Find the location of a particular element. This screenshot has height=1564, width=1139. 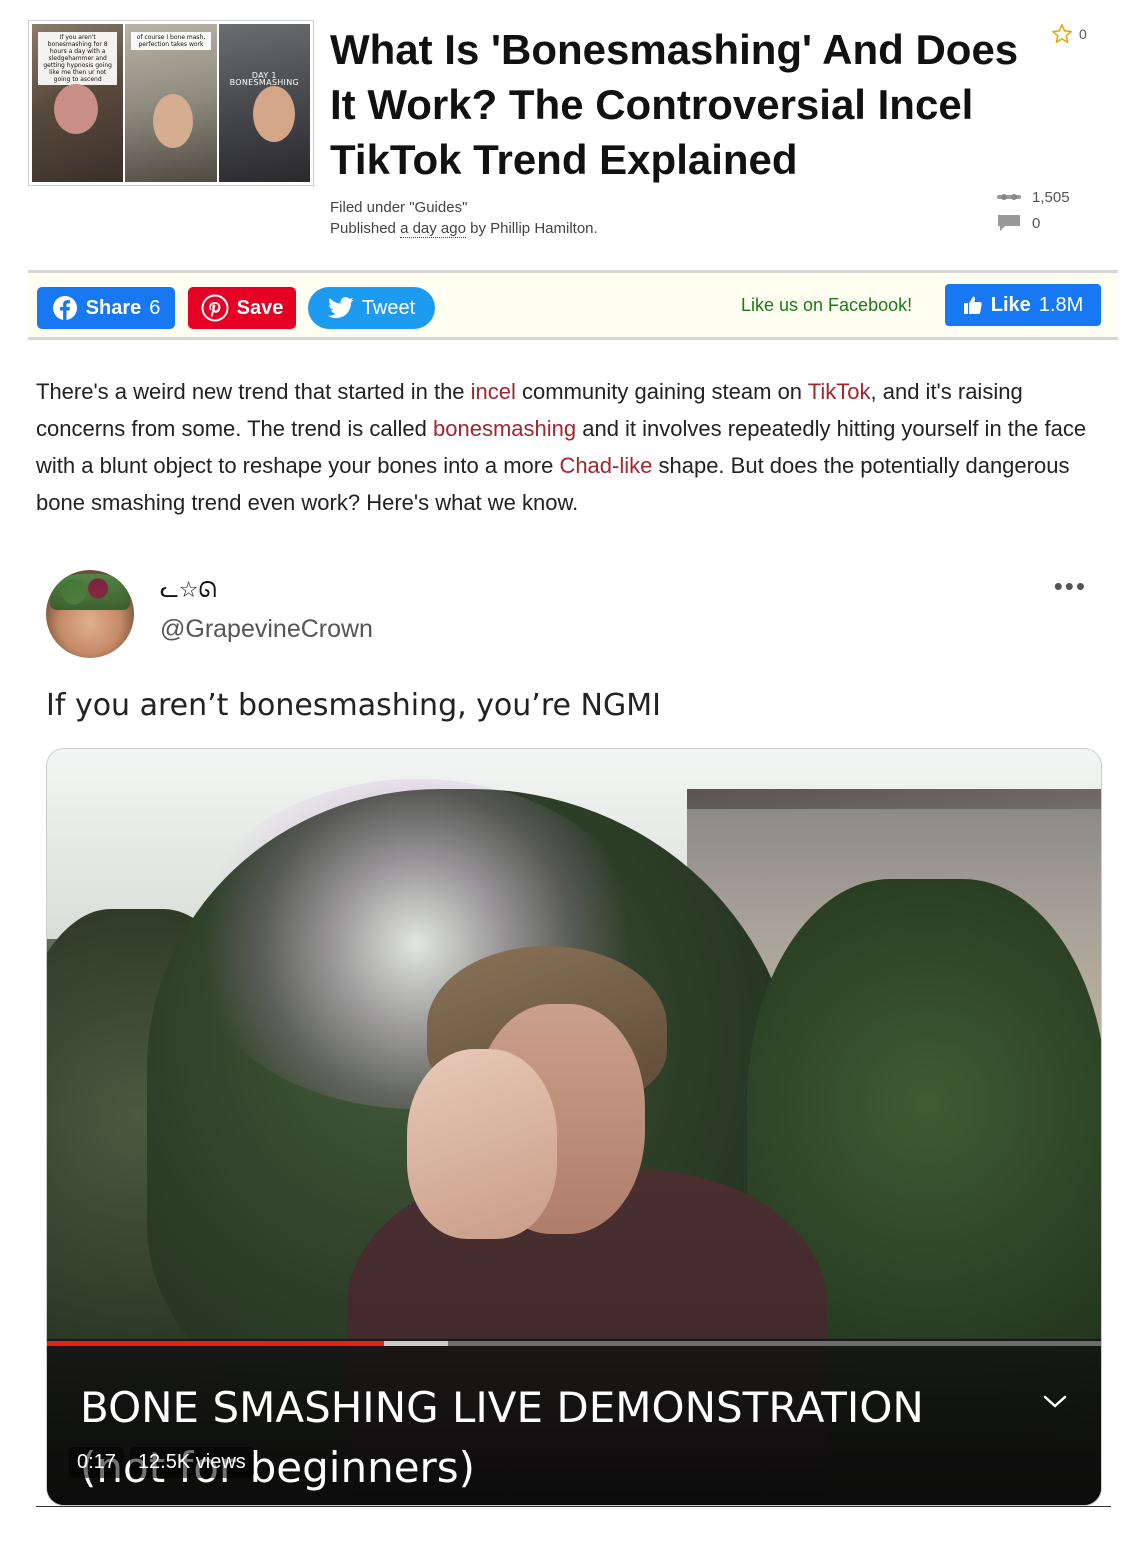

video-views: 12.5K views is located at coordinates (191, 1462).